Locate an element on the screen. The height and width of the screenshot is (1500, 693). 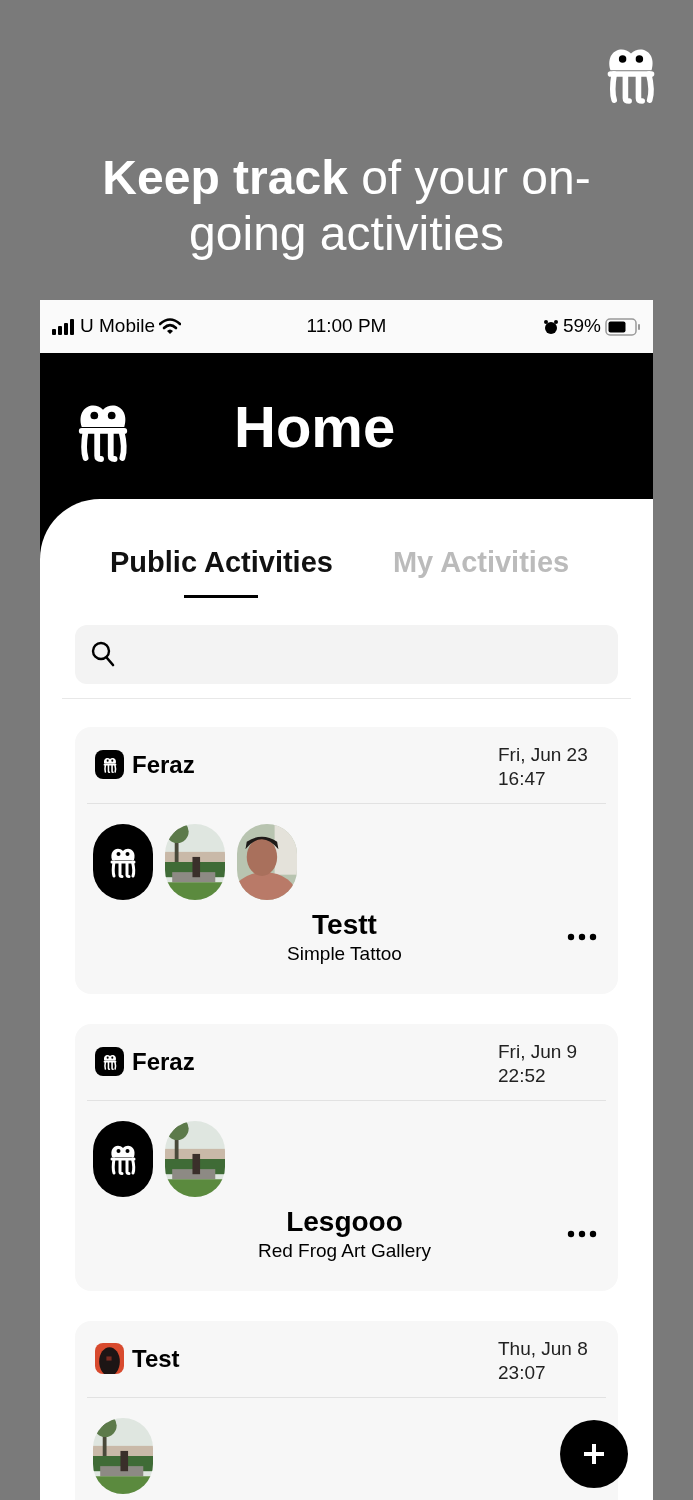
activity-title: Lesgooo is located at coordinates (344, 1221).